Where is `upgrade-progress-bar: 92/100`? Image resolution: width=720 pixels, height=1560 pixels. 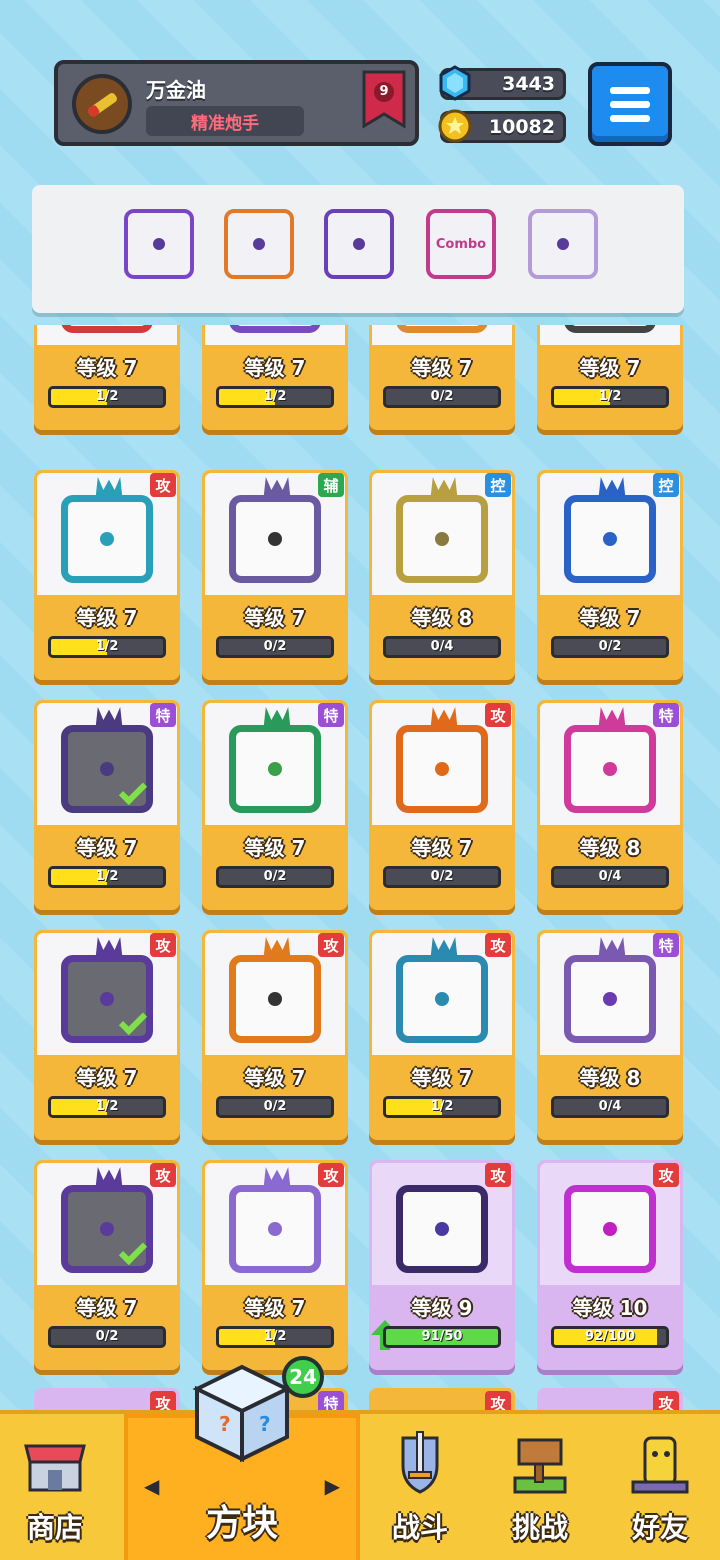 upgrade-progress-bar: 92/100 is located at coordinates (610, 1337).